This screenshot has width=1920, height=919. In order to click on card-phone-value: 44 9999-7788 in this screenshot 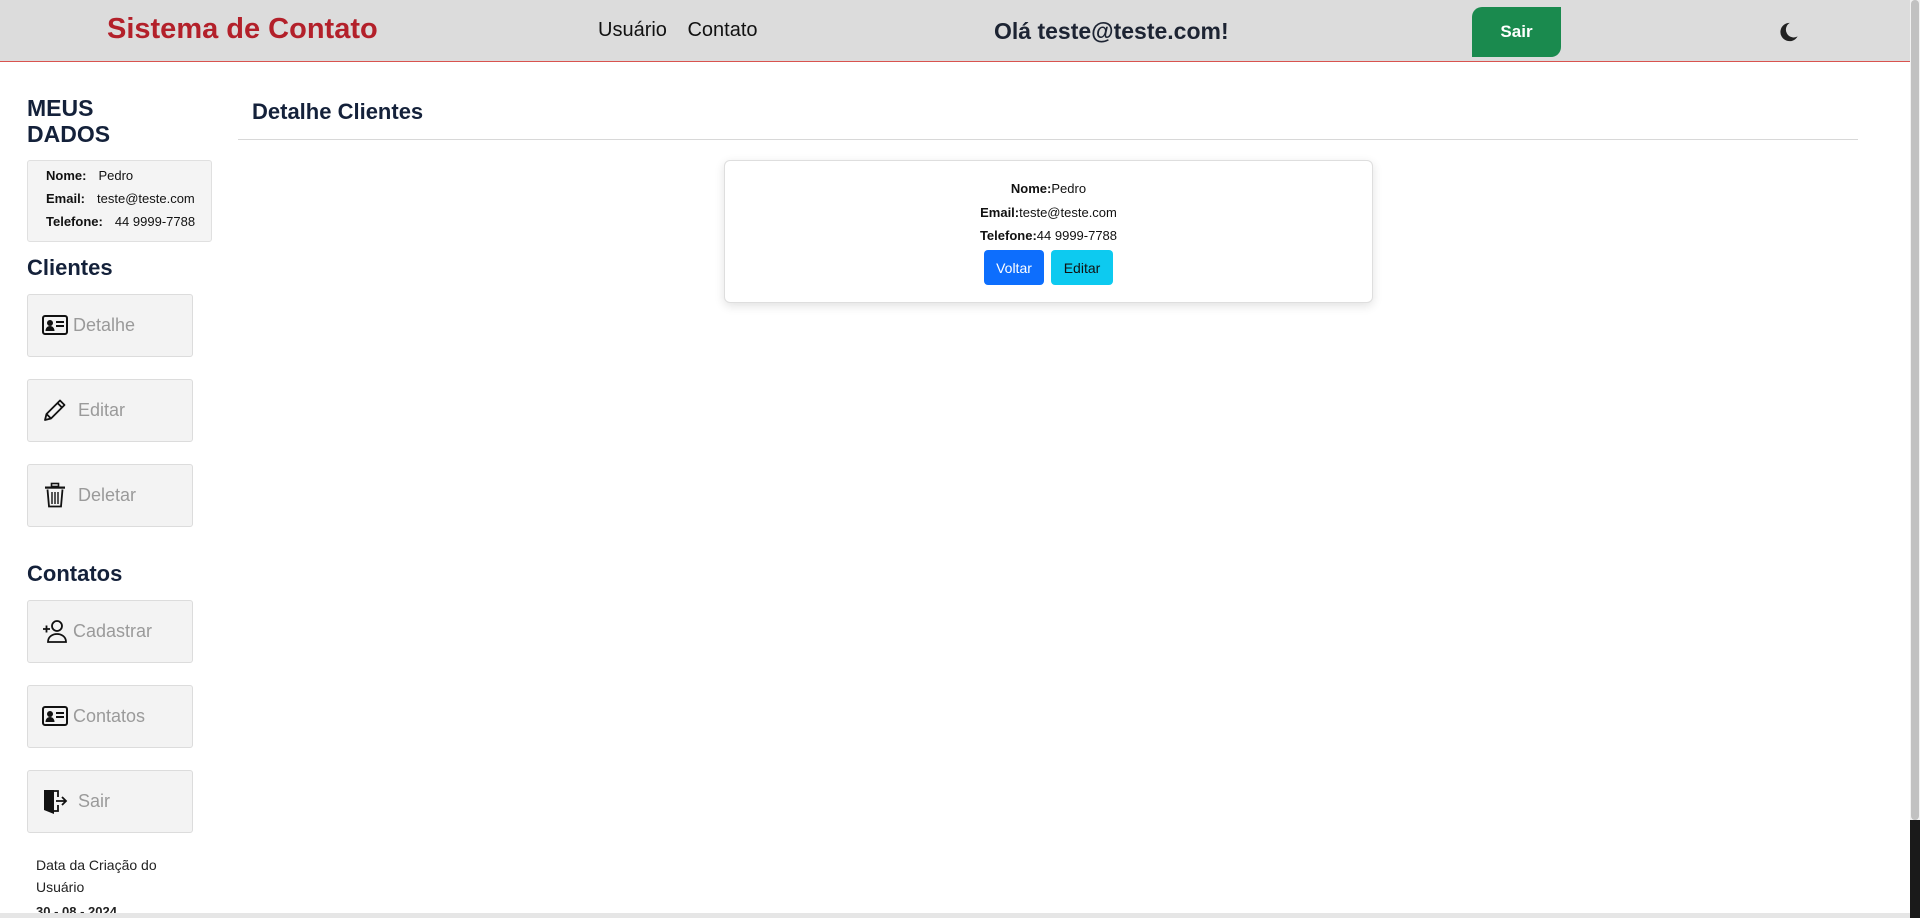, I will do `click(1077, 235)`.